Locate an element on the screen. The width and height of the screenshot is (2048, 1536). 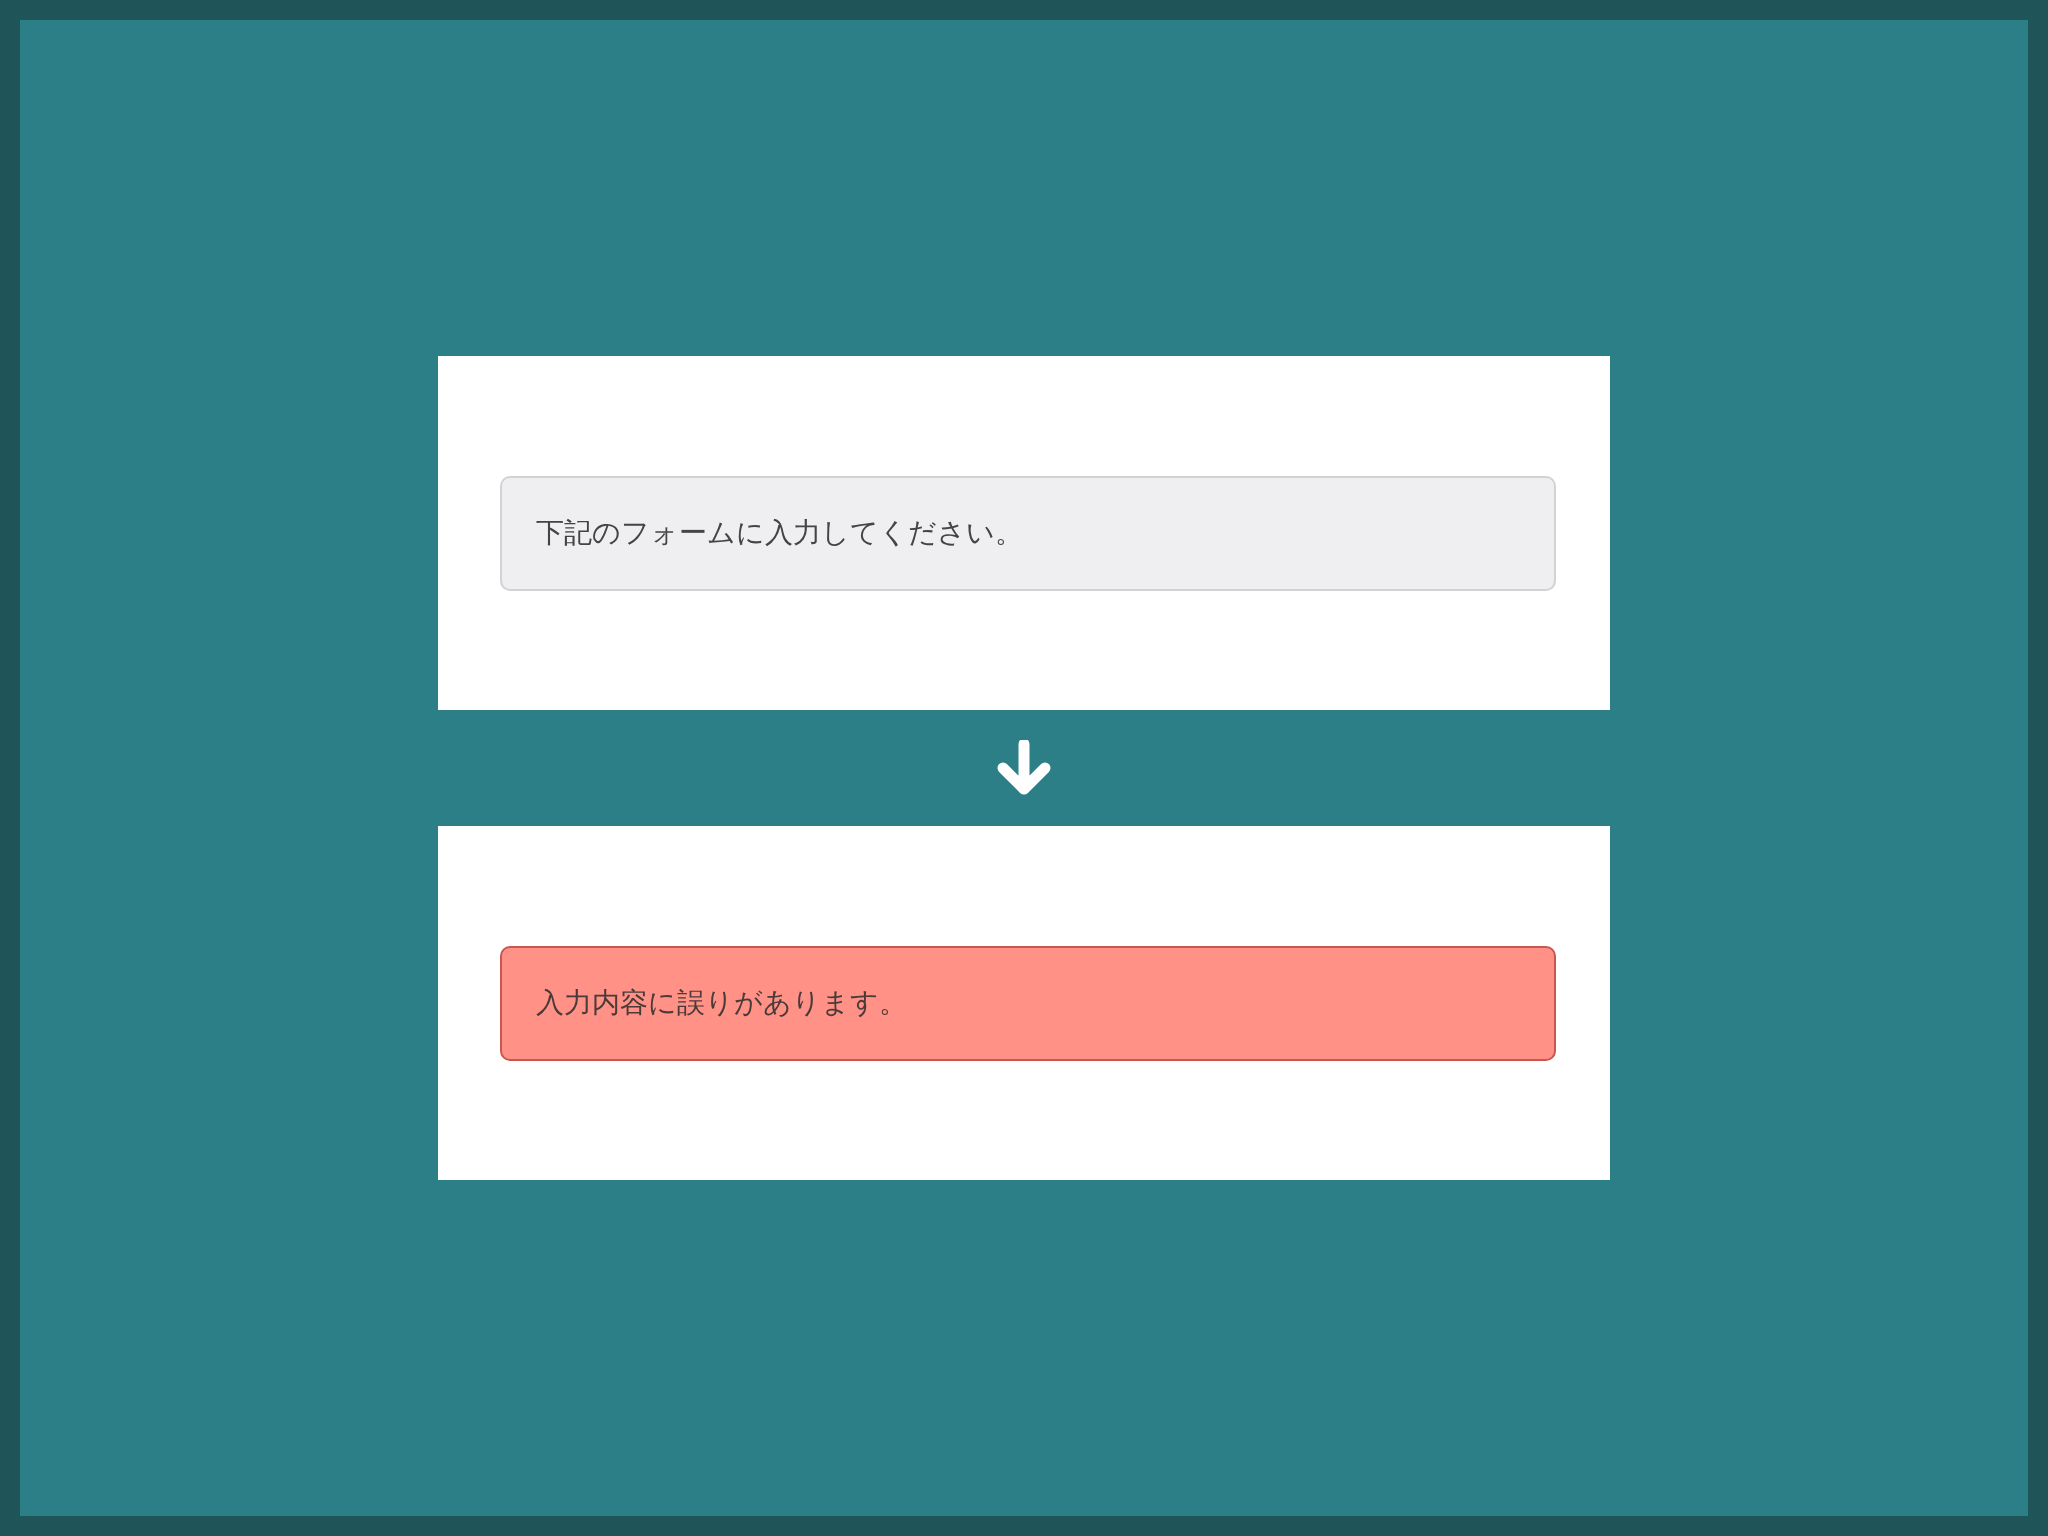
alert-message: 入力内容に誤りがあります。 is located at coordinates (1028, 1003).